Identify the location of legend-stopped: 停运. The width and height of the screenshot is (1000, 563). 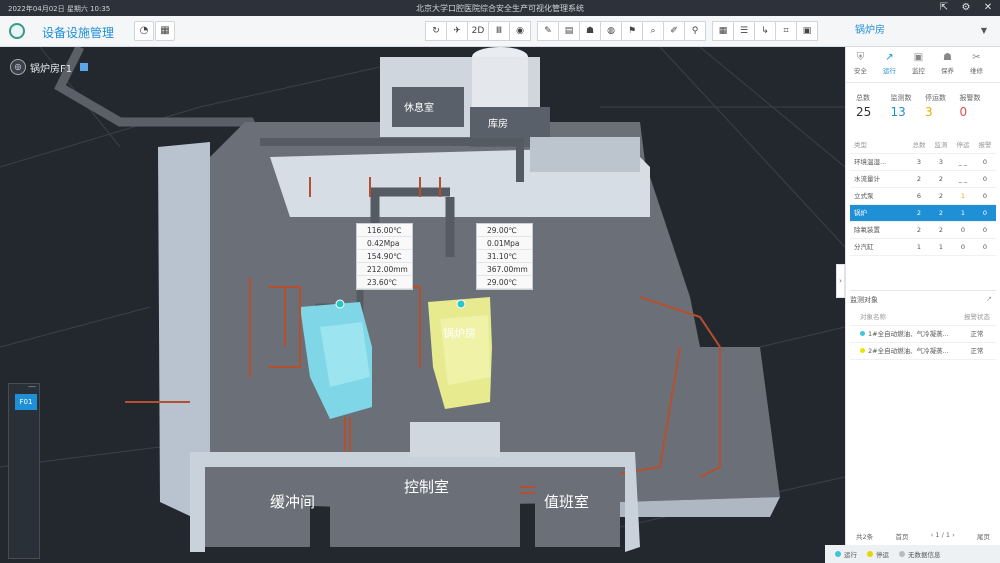
(878, 554).